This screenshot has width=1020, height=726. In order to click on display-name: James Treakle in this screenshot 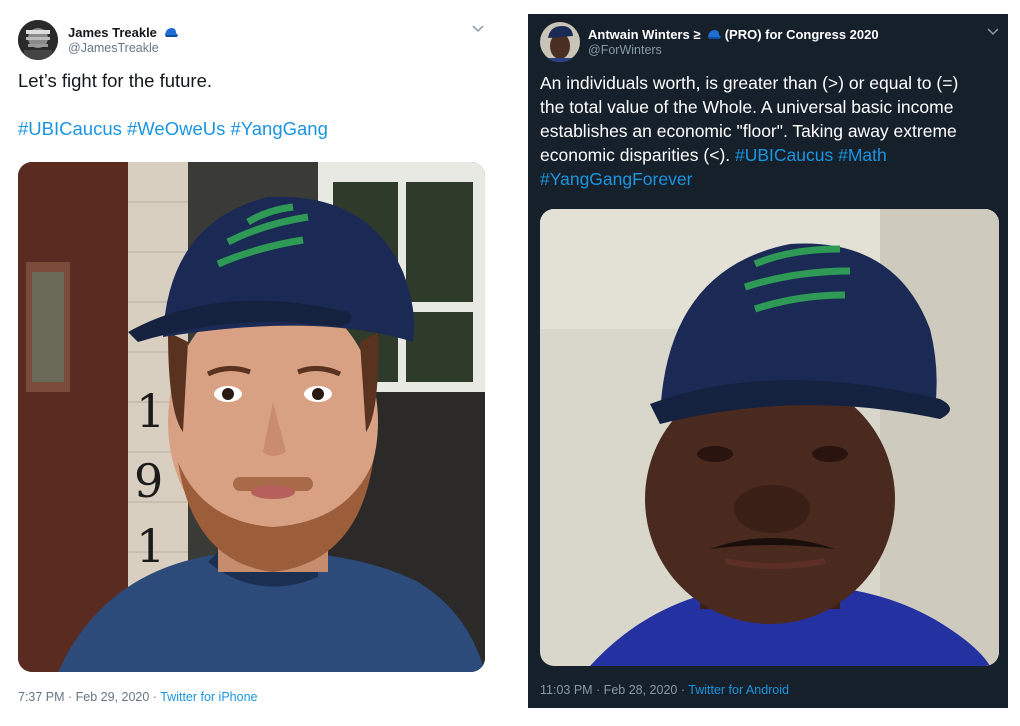, I will do `click(123, 33)`.